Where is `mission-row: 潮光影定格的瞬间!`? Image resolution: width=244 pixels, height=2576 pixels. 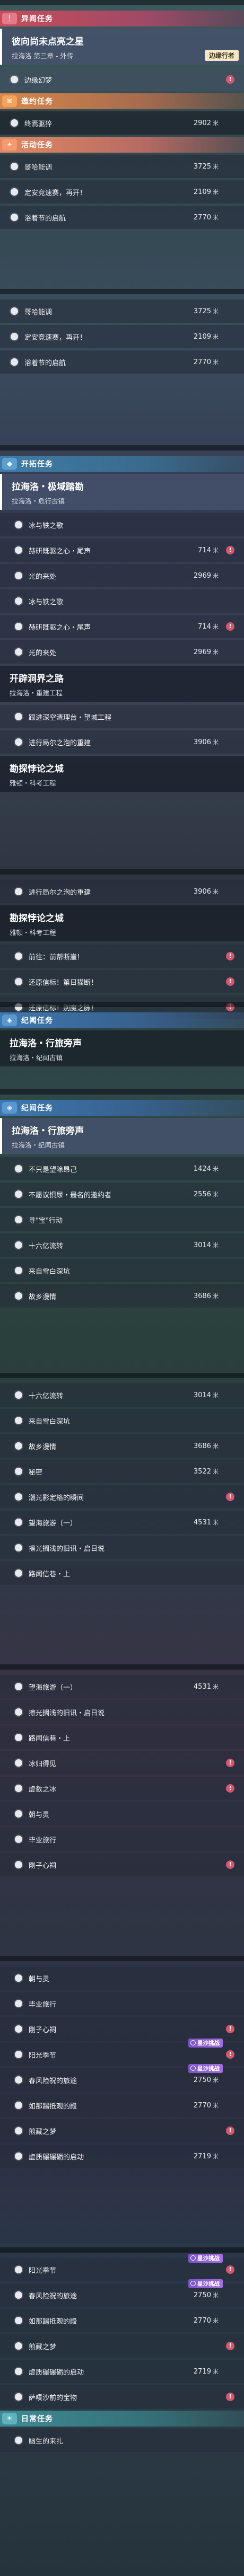 mission-row: 潮光影定格的瞬间! is located at coordinates (122, 1496).